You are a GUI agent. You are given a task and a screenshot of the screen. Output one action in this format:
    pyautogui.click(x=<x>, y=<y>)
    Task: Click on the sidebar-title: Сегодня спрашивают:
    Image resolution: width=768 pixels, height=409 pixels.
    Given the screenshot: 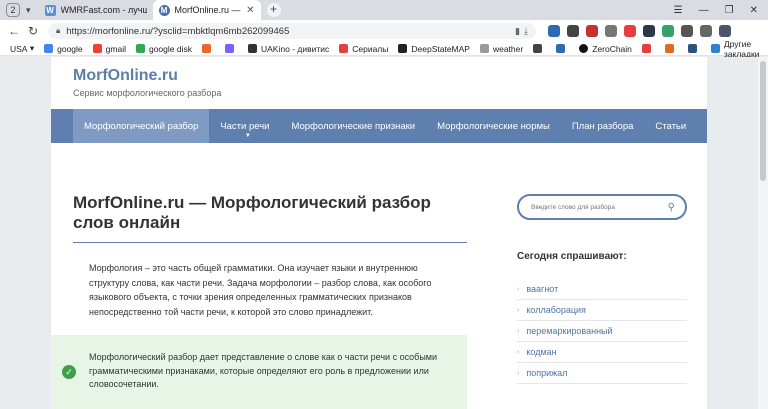 What is the action you would take?
    pyautogui.click(x=572, y=256)
    